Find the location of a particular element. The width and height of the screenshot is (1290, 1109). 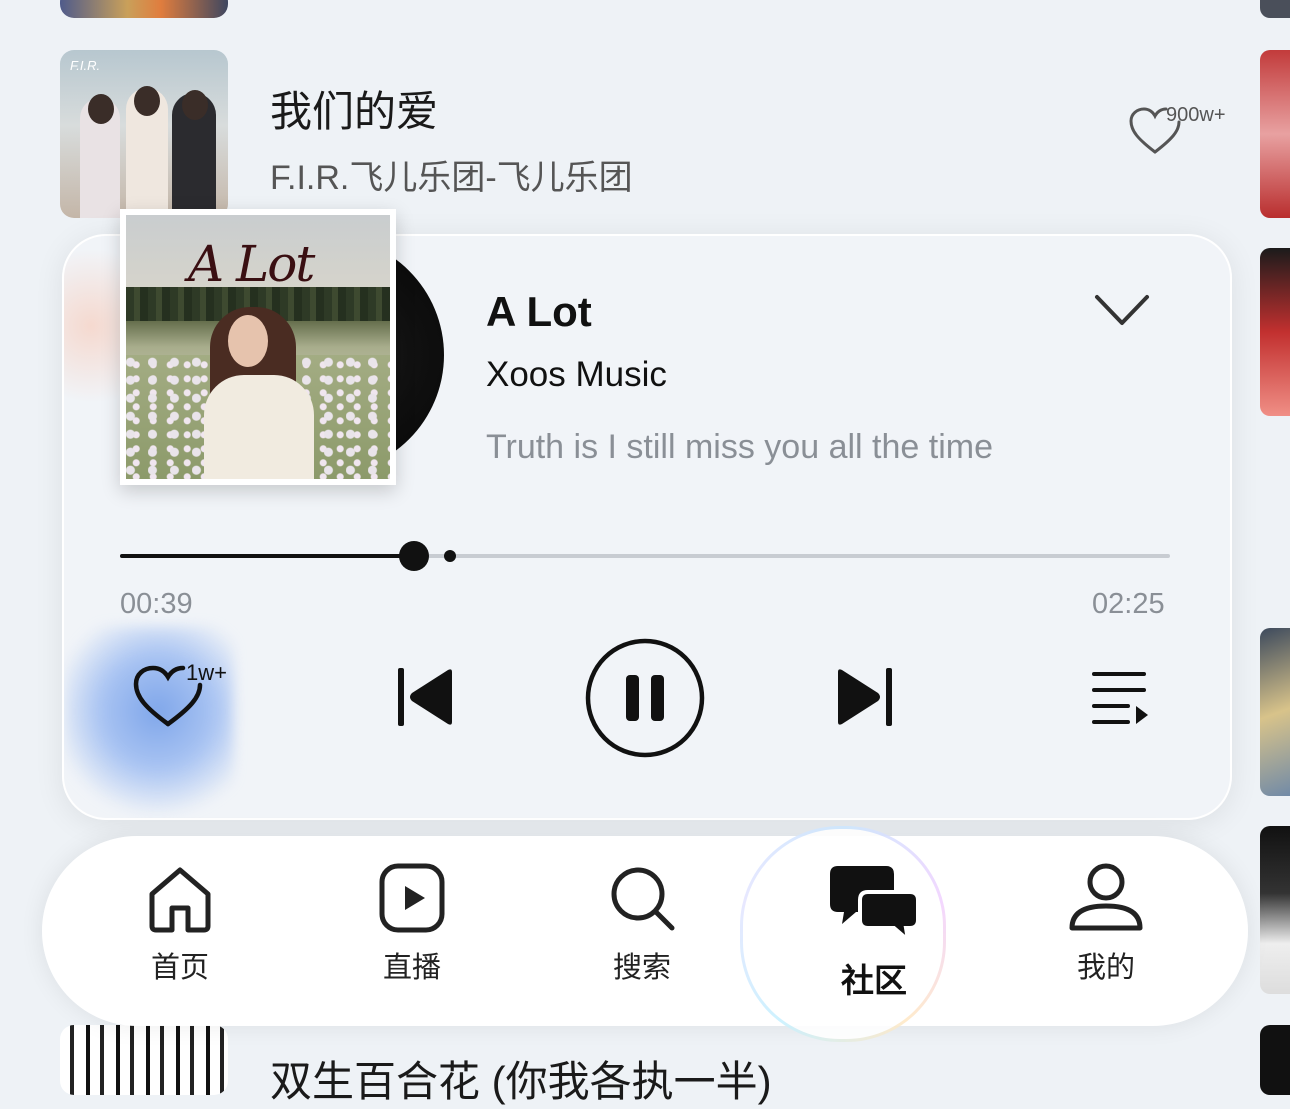

tab-label: 社区 is located at coordinates (874, 980).